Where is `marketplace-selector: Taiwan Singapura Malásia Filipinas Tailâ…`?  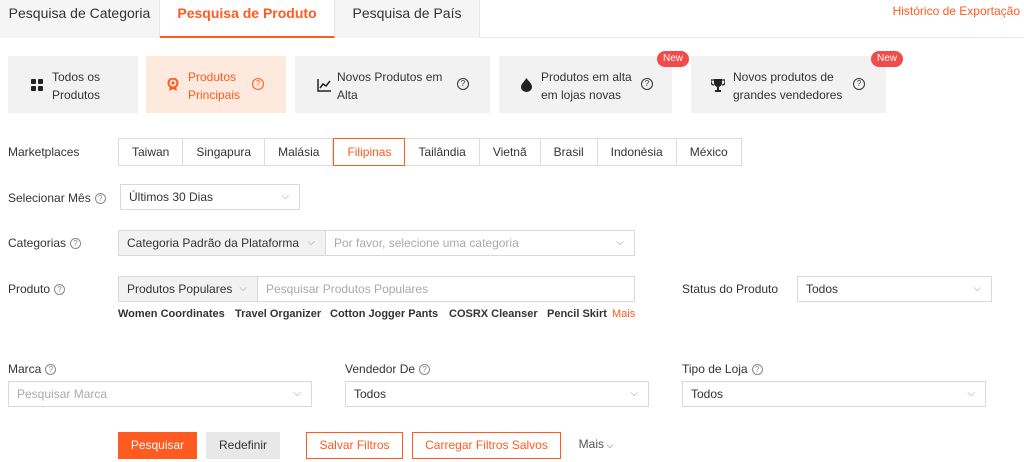
marketplace-selector: Taiwan Singapura Malásia Filipinas Tailâ… is located at coordinates (430, 152).